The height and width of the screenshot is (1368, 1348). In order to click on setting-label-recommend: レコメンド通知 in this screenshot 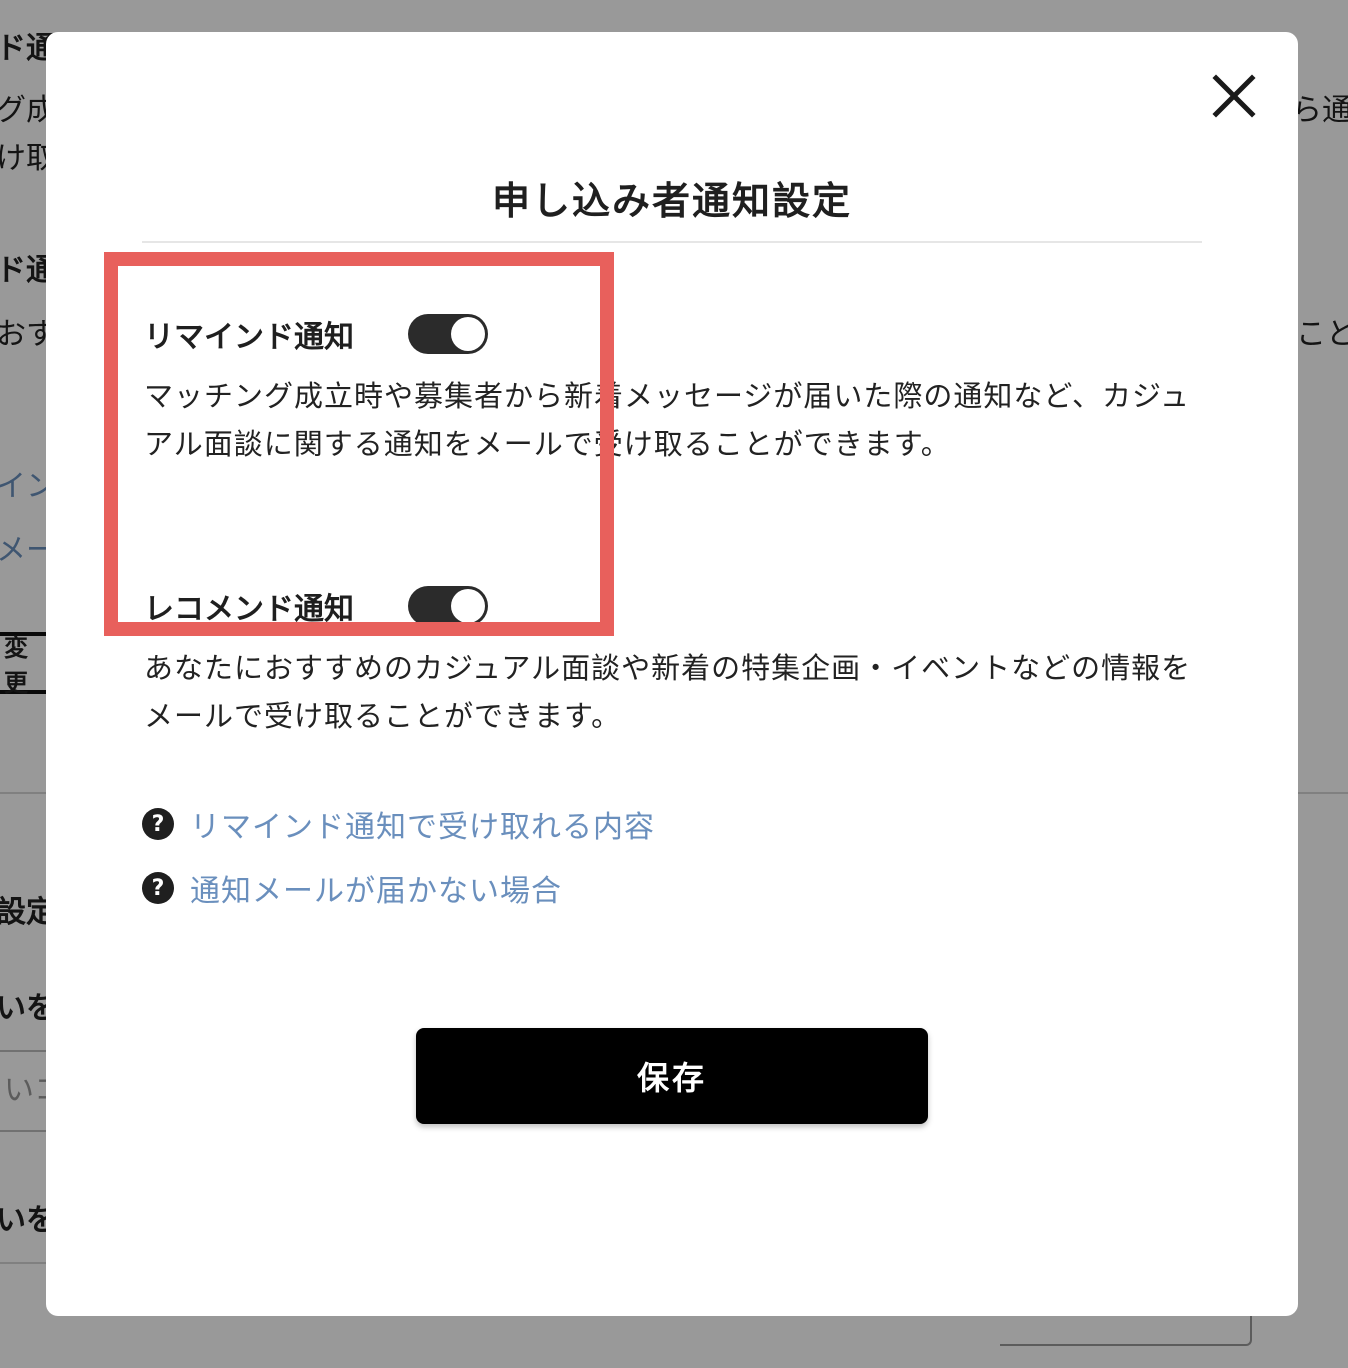, I will do `click(249, 609)`.